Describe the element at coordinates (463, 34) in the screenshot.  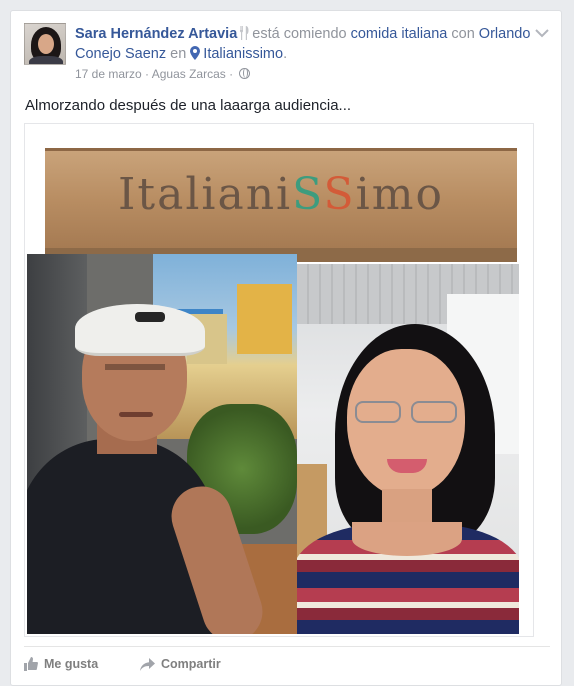
I see `with-word: con` at that location.